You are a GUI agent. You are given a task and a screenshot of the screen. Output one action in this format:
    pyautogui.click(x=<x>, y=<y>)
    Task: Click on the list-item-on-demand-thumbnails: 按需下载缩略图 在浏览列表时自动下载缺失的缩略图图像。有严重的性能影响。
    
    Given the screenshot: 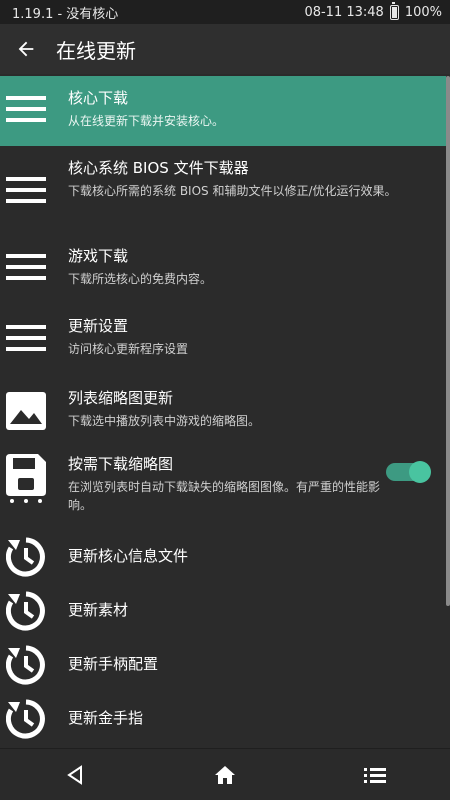 What is the action you would take?
    pyautogui.click(x=223, y=486)
    